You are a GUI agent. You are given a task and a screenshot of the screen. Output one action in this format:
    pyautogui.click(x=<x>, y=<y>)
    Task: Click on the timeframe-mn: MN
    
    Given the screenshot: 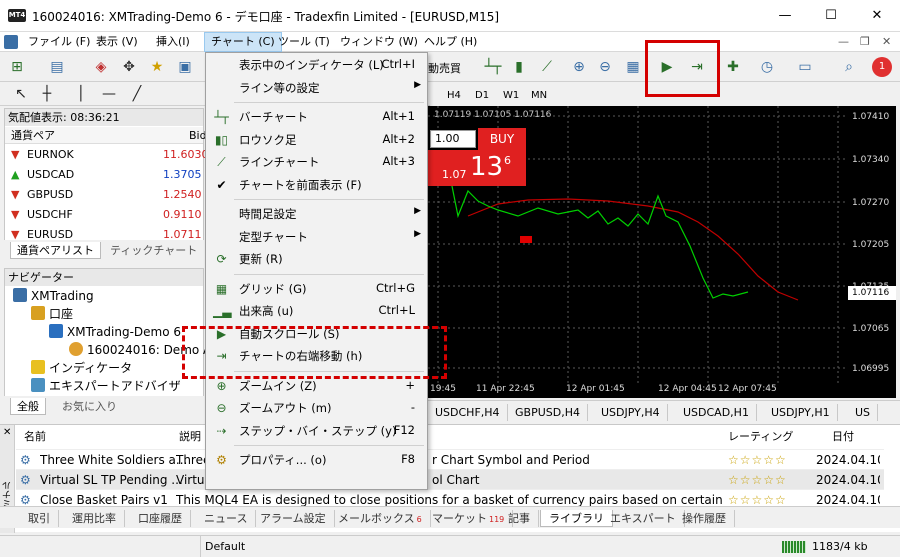 What is the action you would take?
    pyautogui.click(x=539, y=96)
    